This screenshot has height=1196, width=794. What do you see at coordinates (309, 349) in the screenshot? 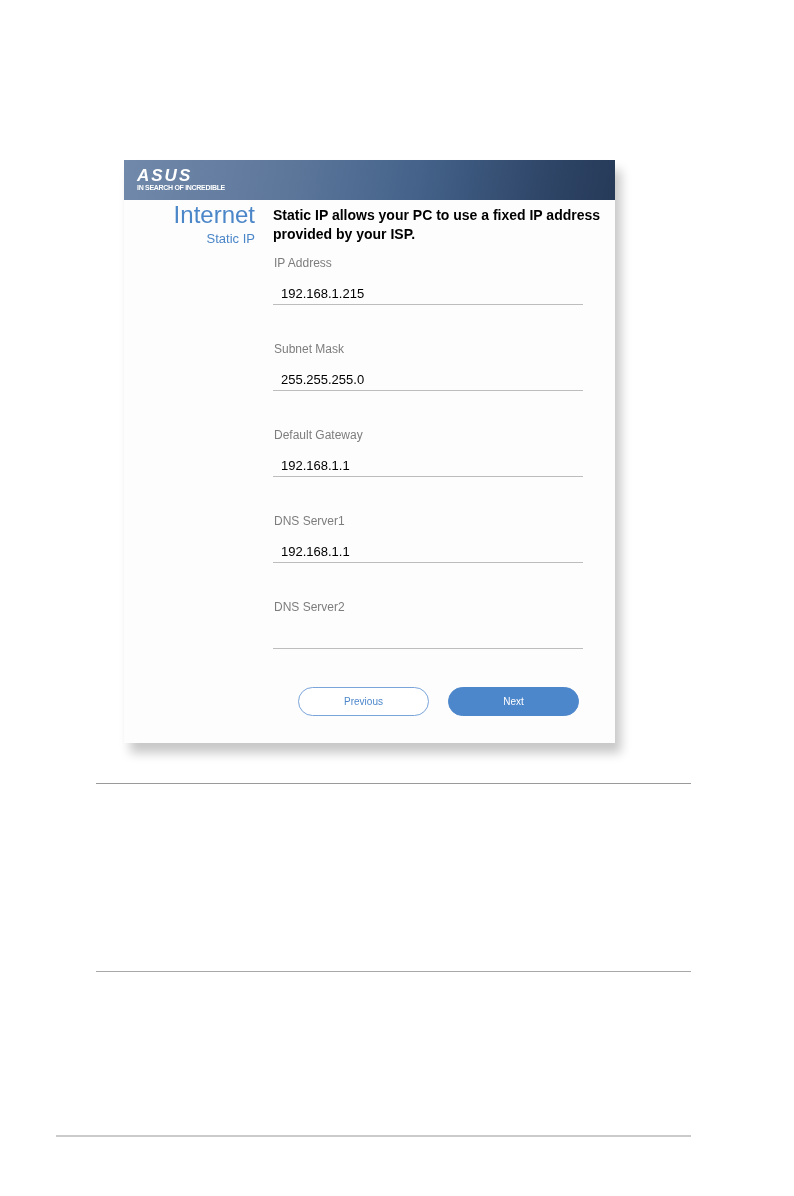
I see `field-label: Subnet Mask` at bounding box center [309, 349].